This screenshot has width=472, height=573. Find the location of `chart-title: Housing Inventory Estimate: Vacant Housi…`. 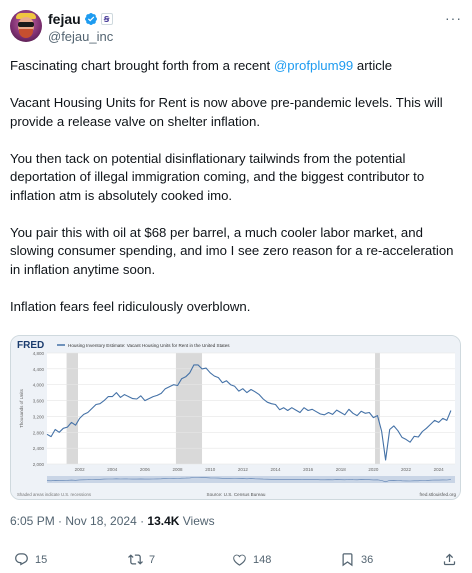

chart-title: Housing Inventory Estimate: Vacant Housi… is located at coordinates (149, 345).